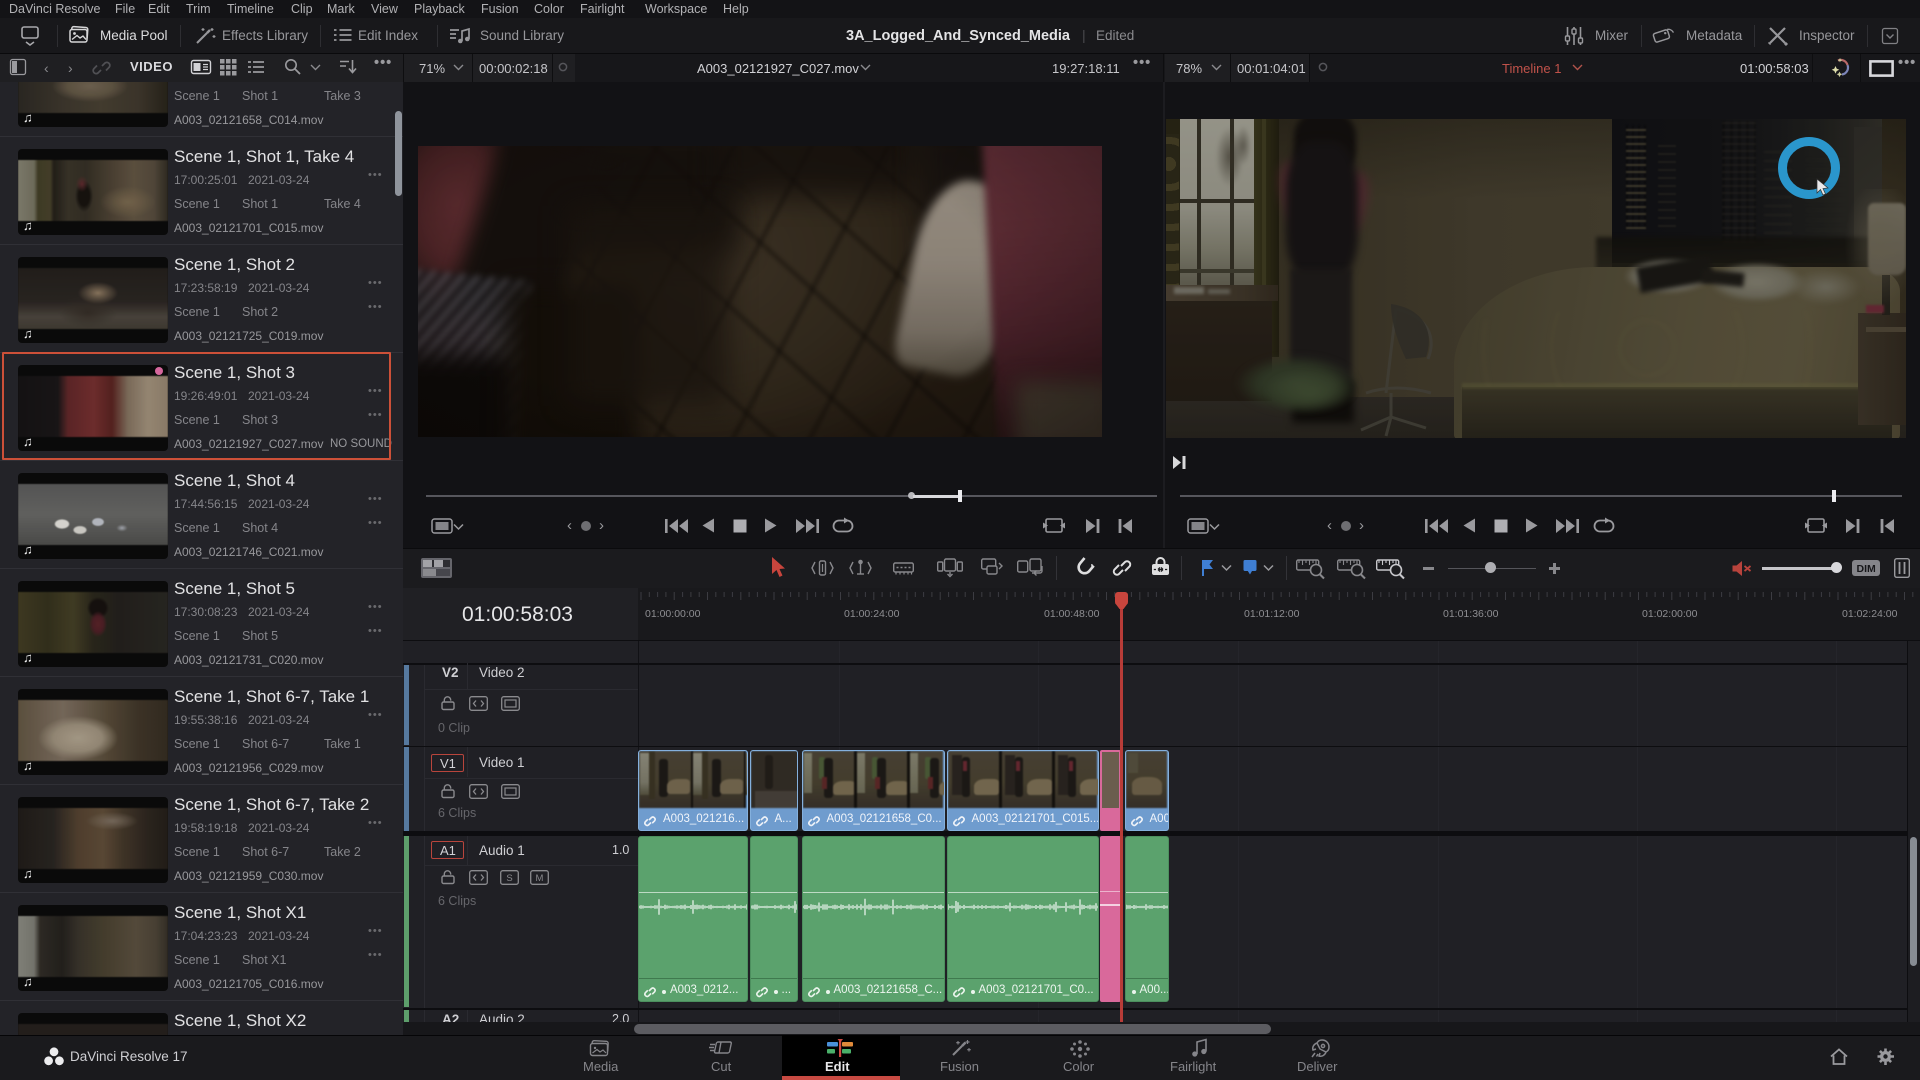  Describe the element at coordinates (509, 878) in the screenshot. I see `svg-text: S` at that location.